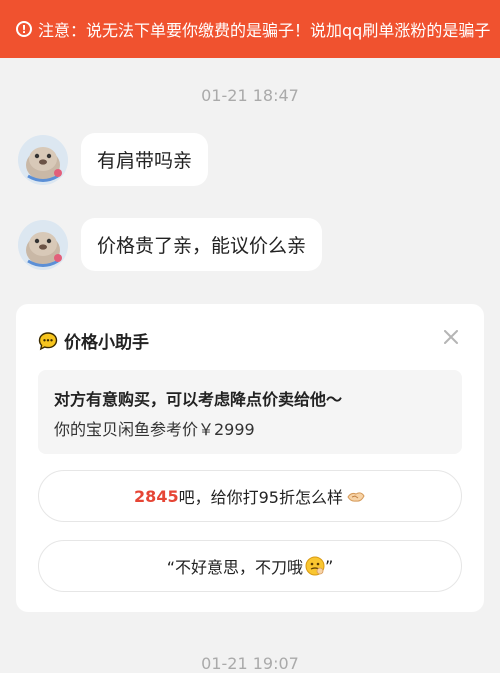  Describe the element at coordinates (260, 497) in the screenshot. I see `offer-text: 吧，给你打95折怎么样` at that location.